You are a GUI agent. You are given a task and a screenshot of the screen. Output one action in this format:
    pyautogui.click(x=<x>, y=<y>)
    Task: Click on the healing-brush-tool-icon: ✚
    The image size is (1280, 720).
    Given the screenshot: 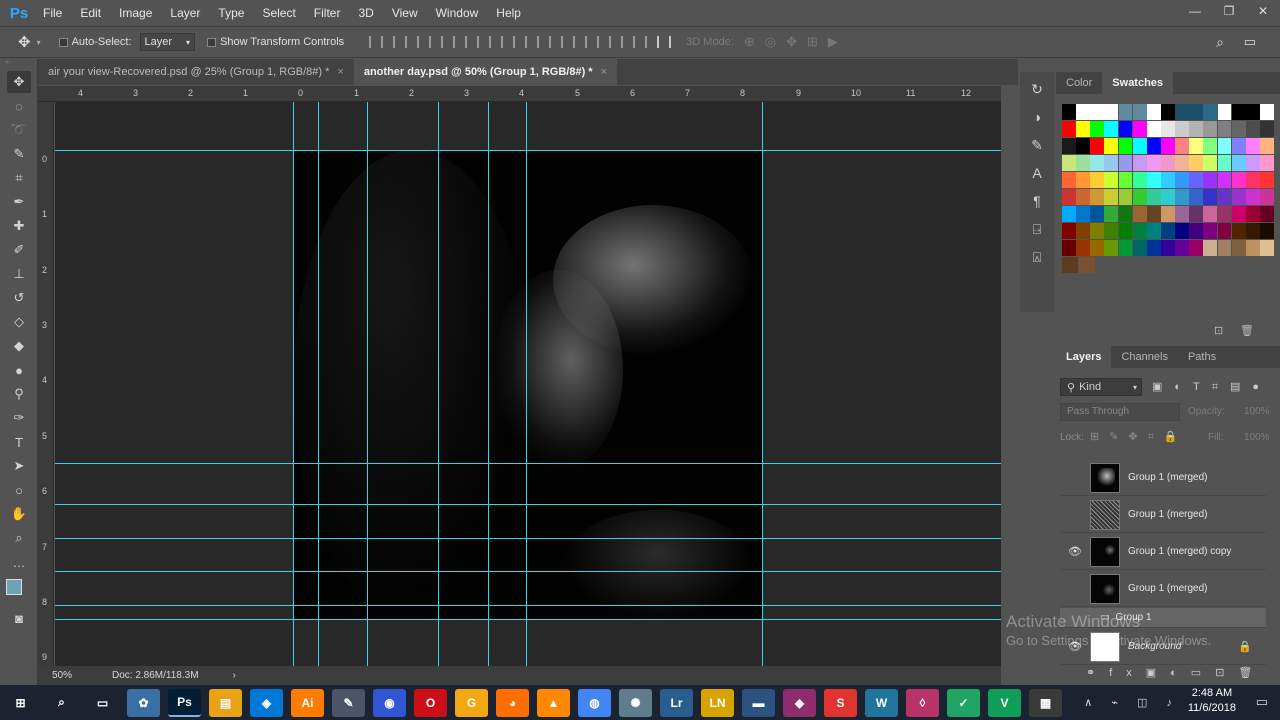 What is the action you would take?
    pyautogui.click(x=19, y=226)
    